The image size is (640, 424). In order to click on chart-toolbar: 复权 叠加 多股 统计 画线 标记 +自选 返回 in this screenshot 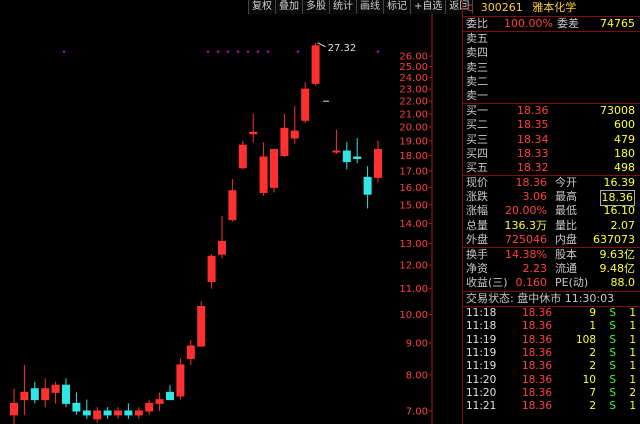, I will do `click(361, 7)`.